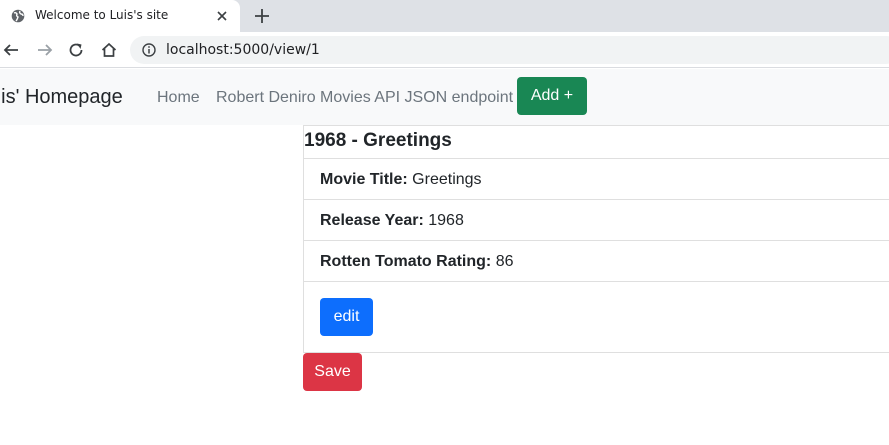 This screenshot has width=889, height=445. Describe the element at coordinates (596, 220) in the screenshot. I see `release-year-row: Release Year: 1968` at that location.